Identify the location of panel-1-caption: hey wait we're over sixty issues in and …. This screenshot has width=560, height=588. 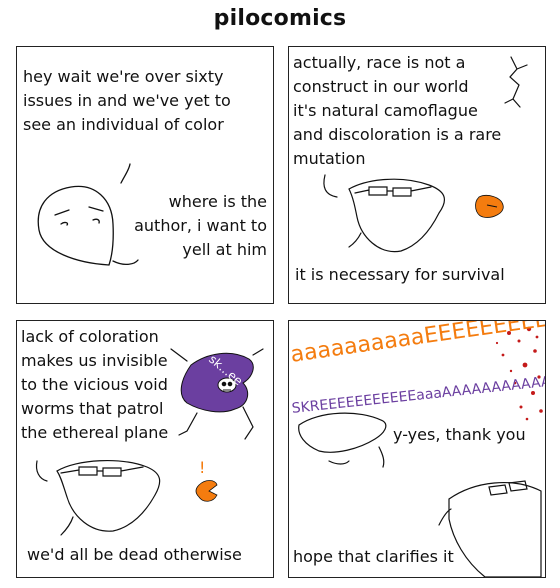
(127, 100).